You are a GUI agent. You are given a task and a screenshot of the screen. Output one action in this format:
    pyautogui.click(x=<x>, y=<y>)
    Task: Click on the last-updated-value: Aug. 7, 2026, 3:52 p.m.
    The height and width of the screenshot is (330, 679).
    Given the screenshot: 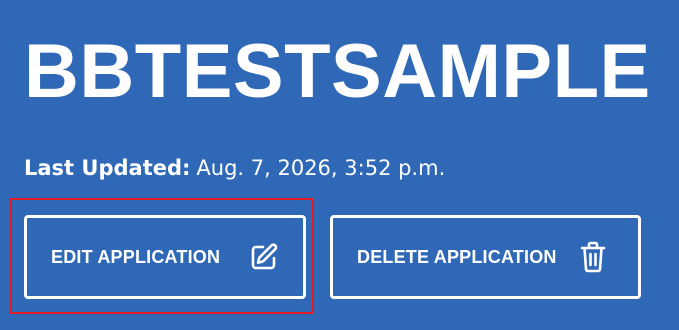 What is the action you would take?
    pyautogui.click(x=321, y=168)
    